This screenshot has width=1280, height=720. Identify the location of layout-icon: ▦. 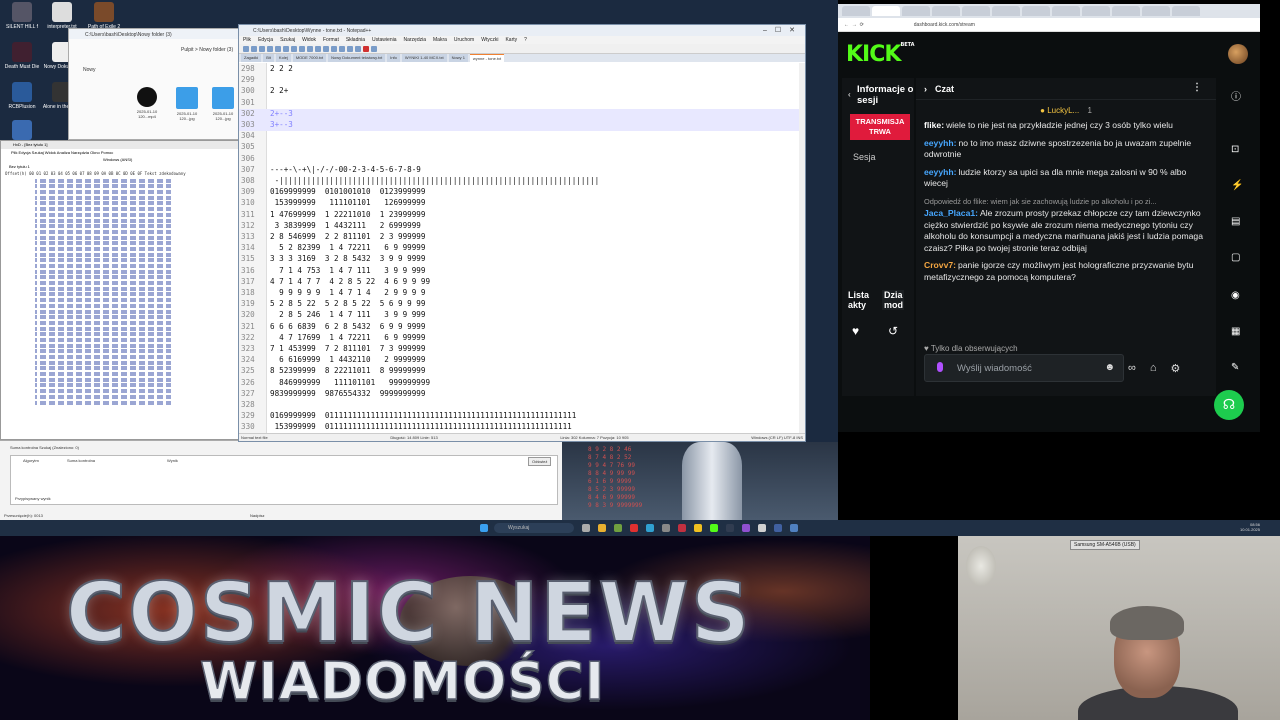
(1235, 331).